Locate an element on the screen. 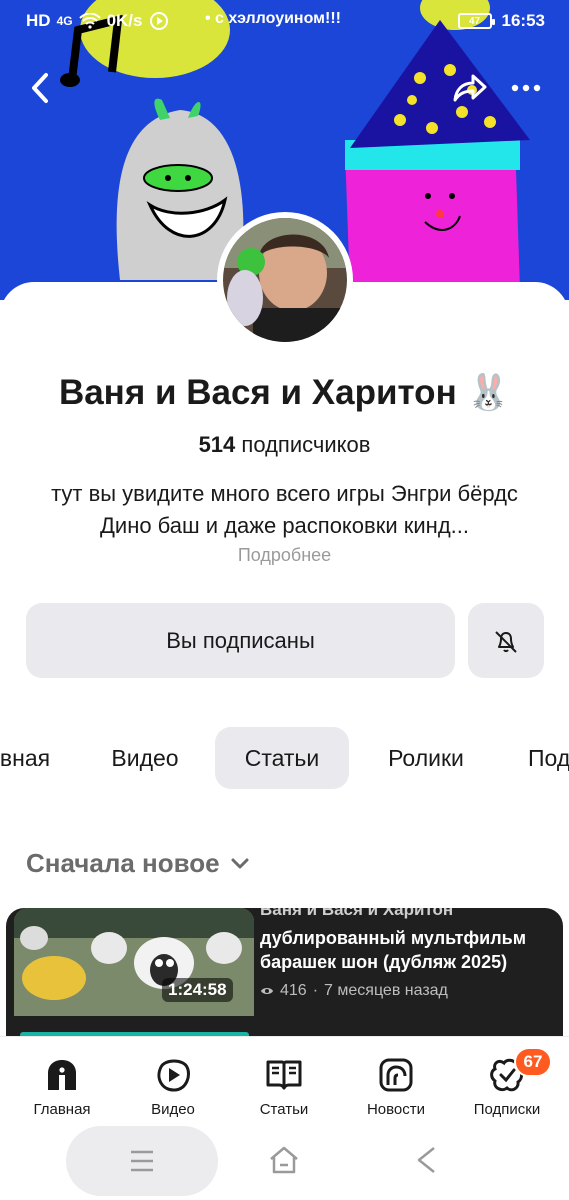 The width and height of the screenshot is (569, 1200). data-speed: 0K/s is located at coordinates (124, 20).